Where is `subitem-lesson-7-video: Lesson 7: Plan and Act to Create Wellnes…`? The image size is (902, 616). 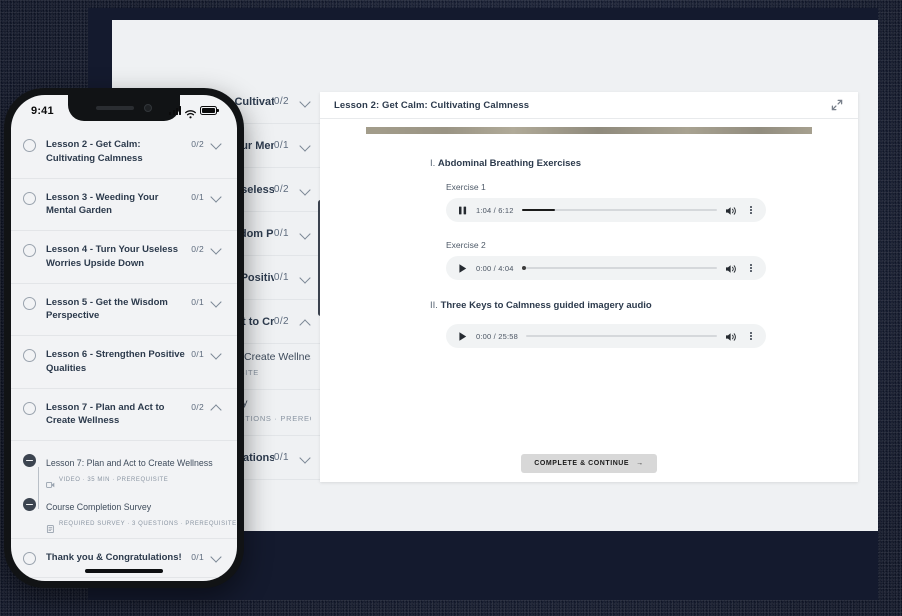
subitem-lesson-7-video: Lesson 7: Plan and Act to Create Wellnes… is located at coordinates (124, 471).